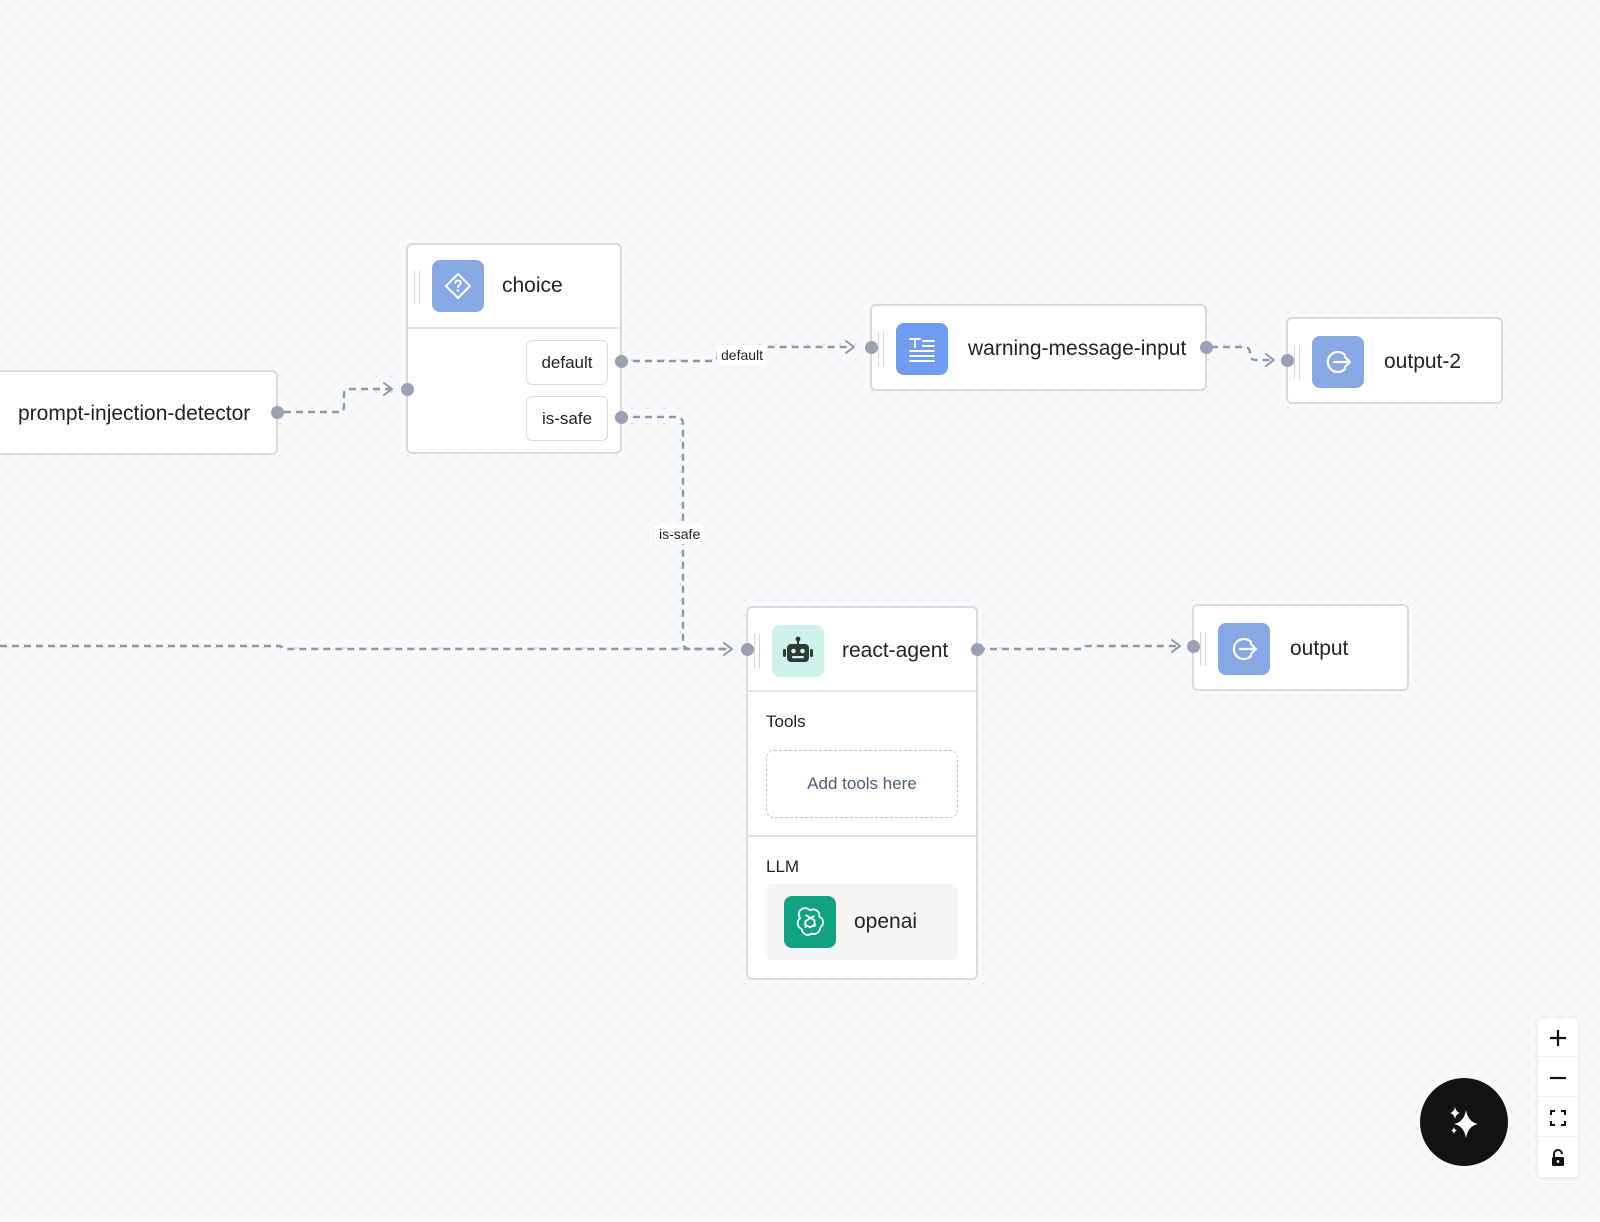 The height and width of the screenshot is (1222, 1600). Describe the element at coordinates (810, 922) in the screenshot. I see `openai-logo-icon` at that location.